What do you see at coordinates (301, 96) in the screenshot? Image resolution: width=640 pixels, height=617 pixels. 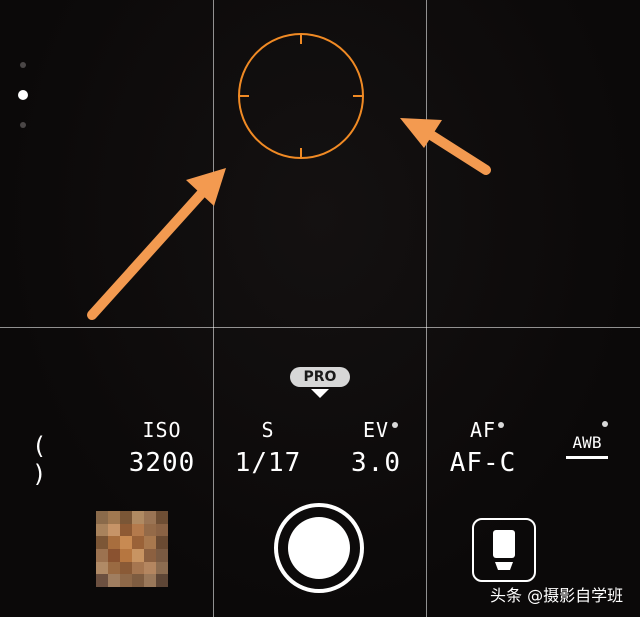 I see `focus-circle-icon` at bounding box center [301, 96].